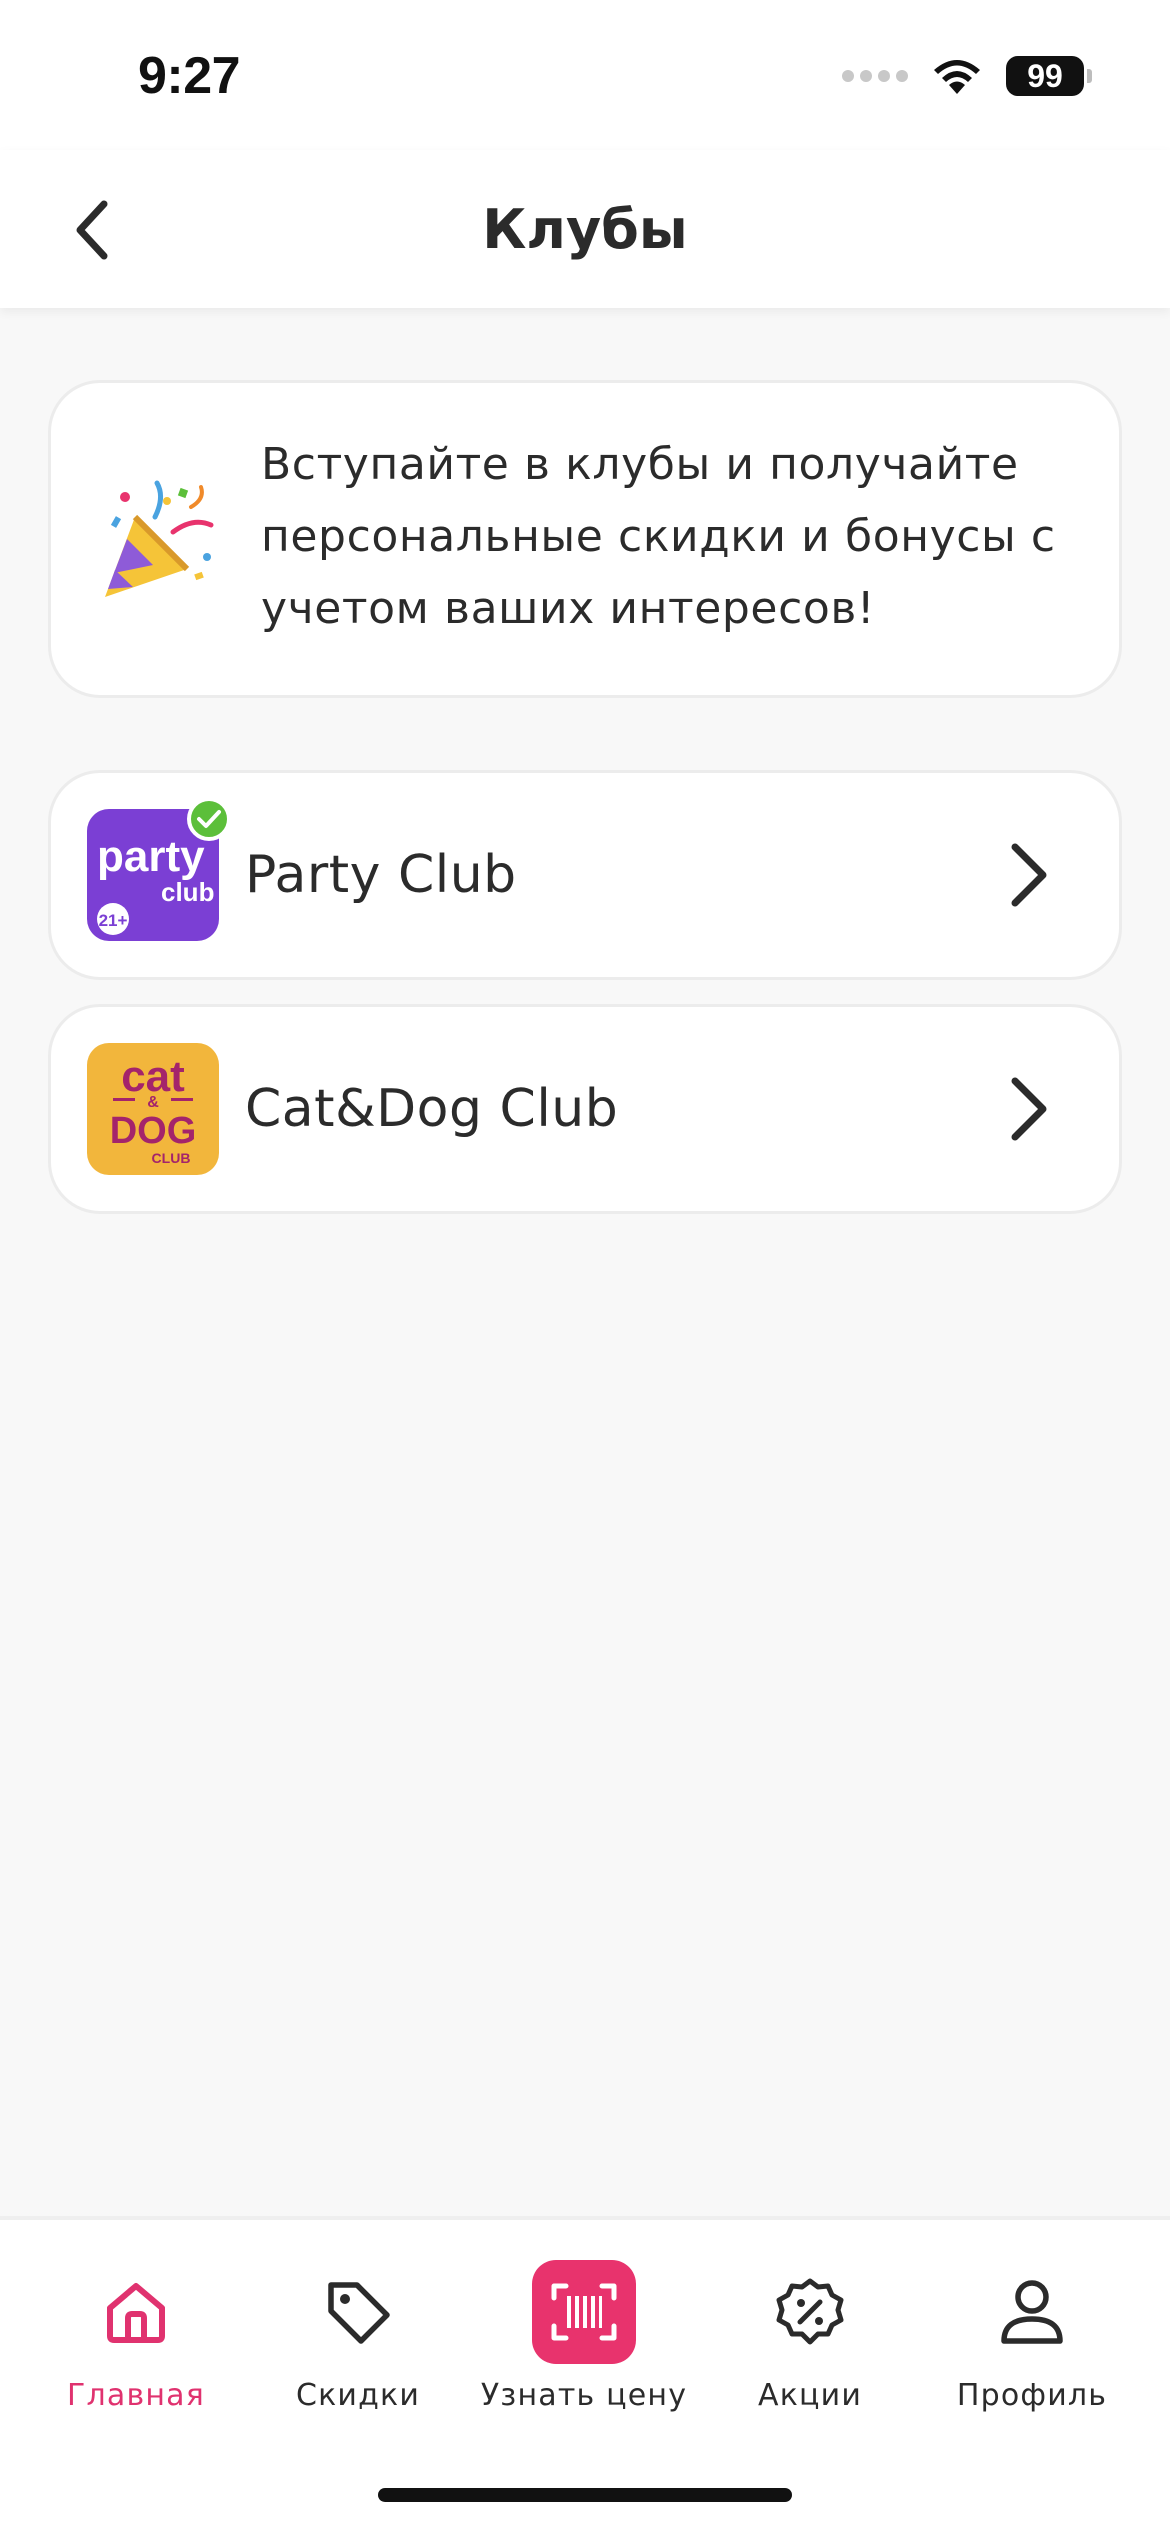 This screenshot has height=2532, width=1170. What do you see at coordinates (957, 77) in the screenshot?
I see `wifi-icon` at bounding box center [957, 77].